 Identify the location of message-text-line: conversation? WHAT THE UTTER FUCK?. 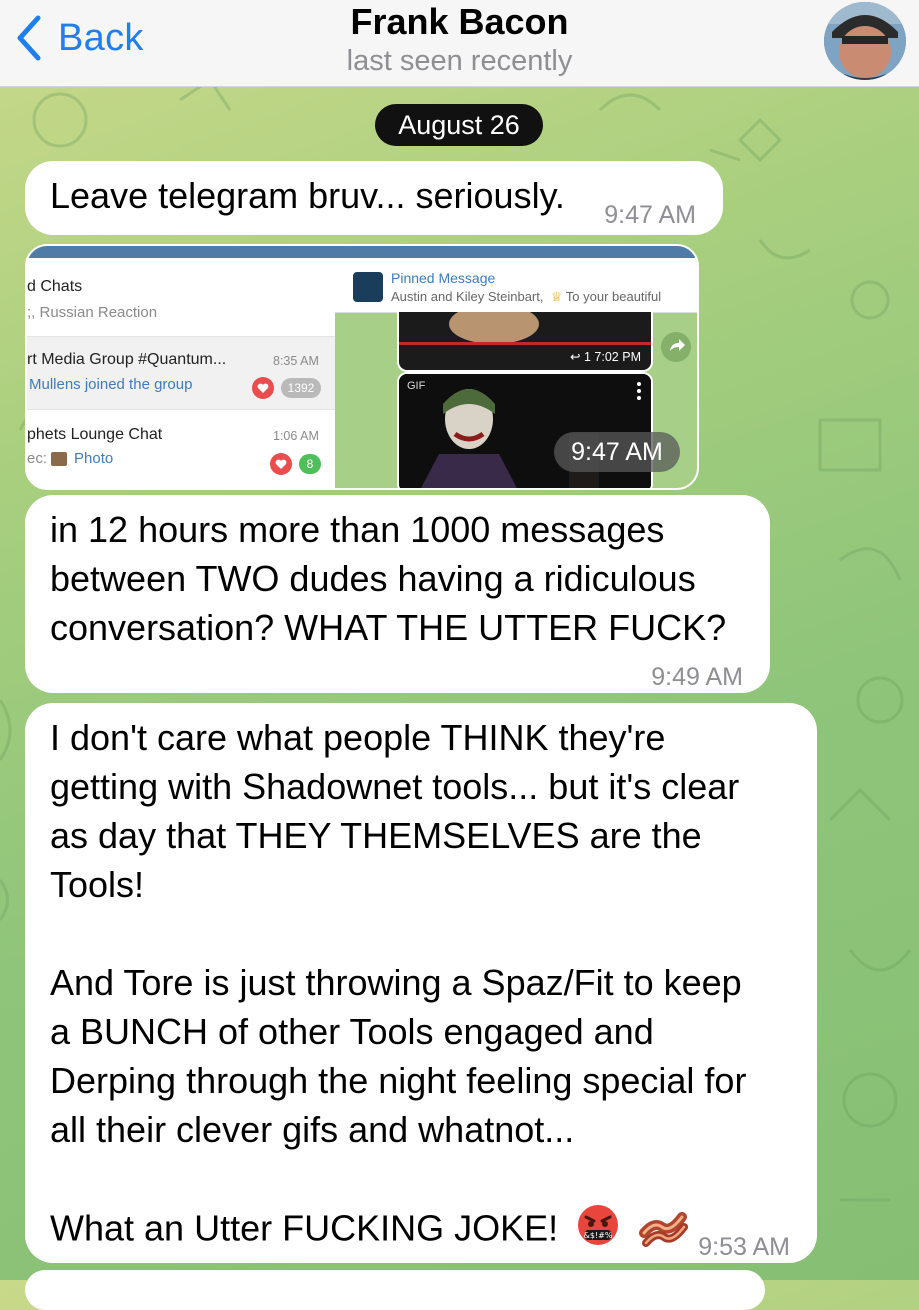
(388, 627).